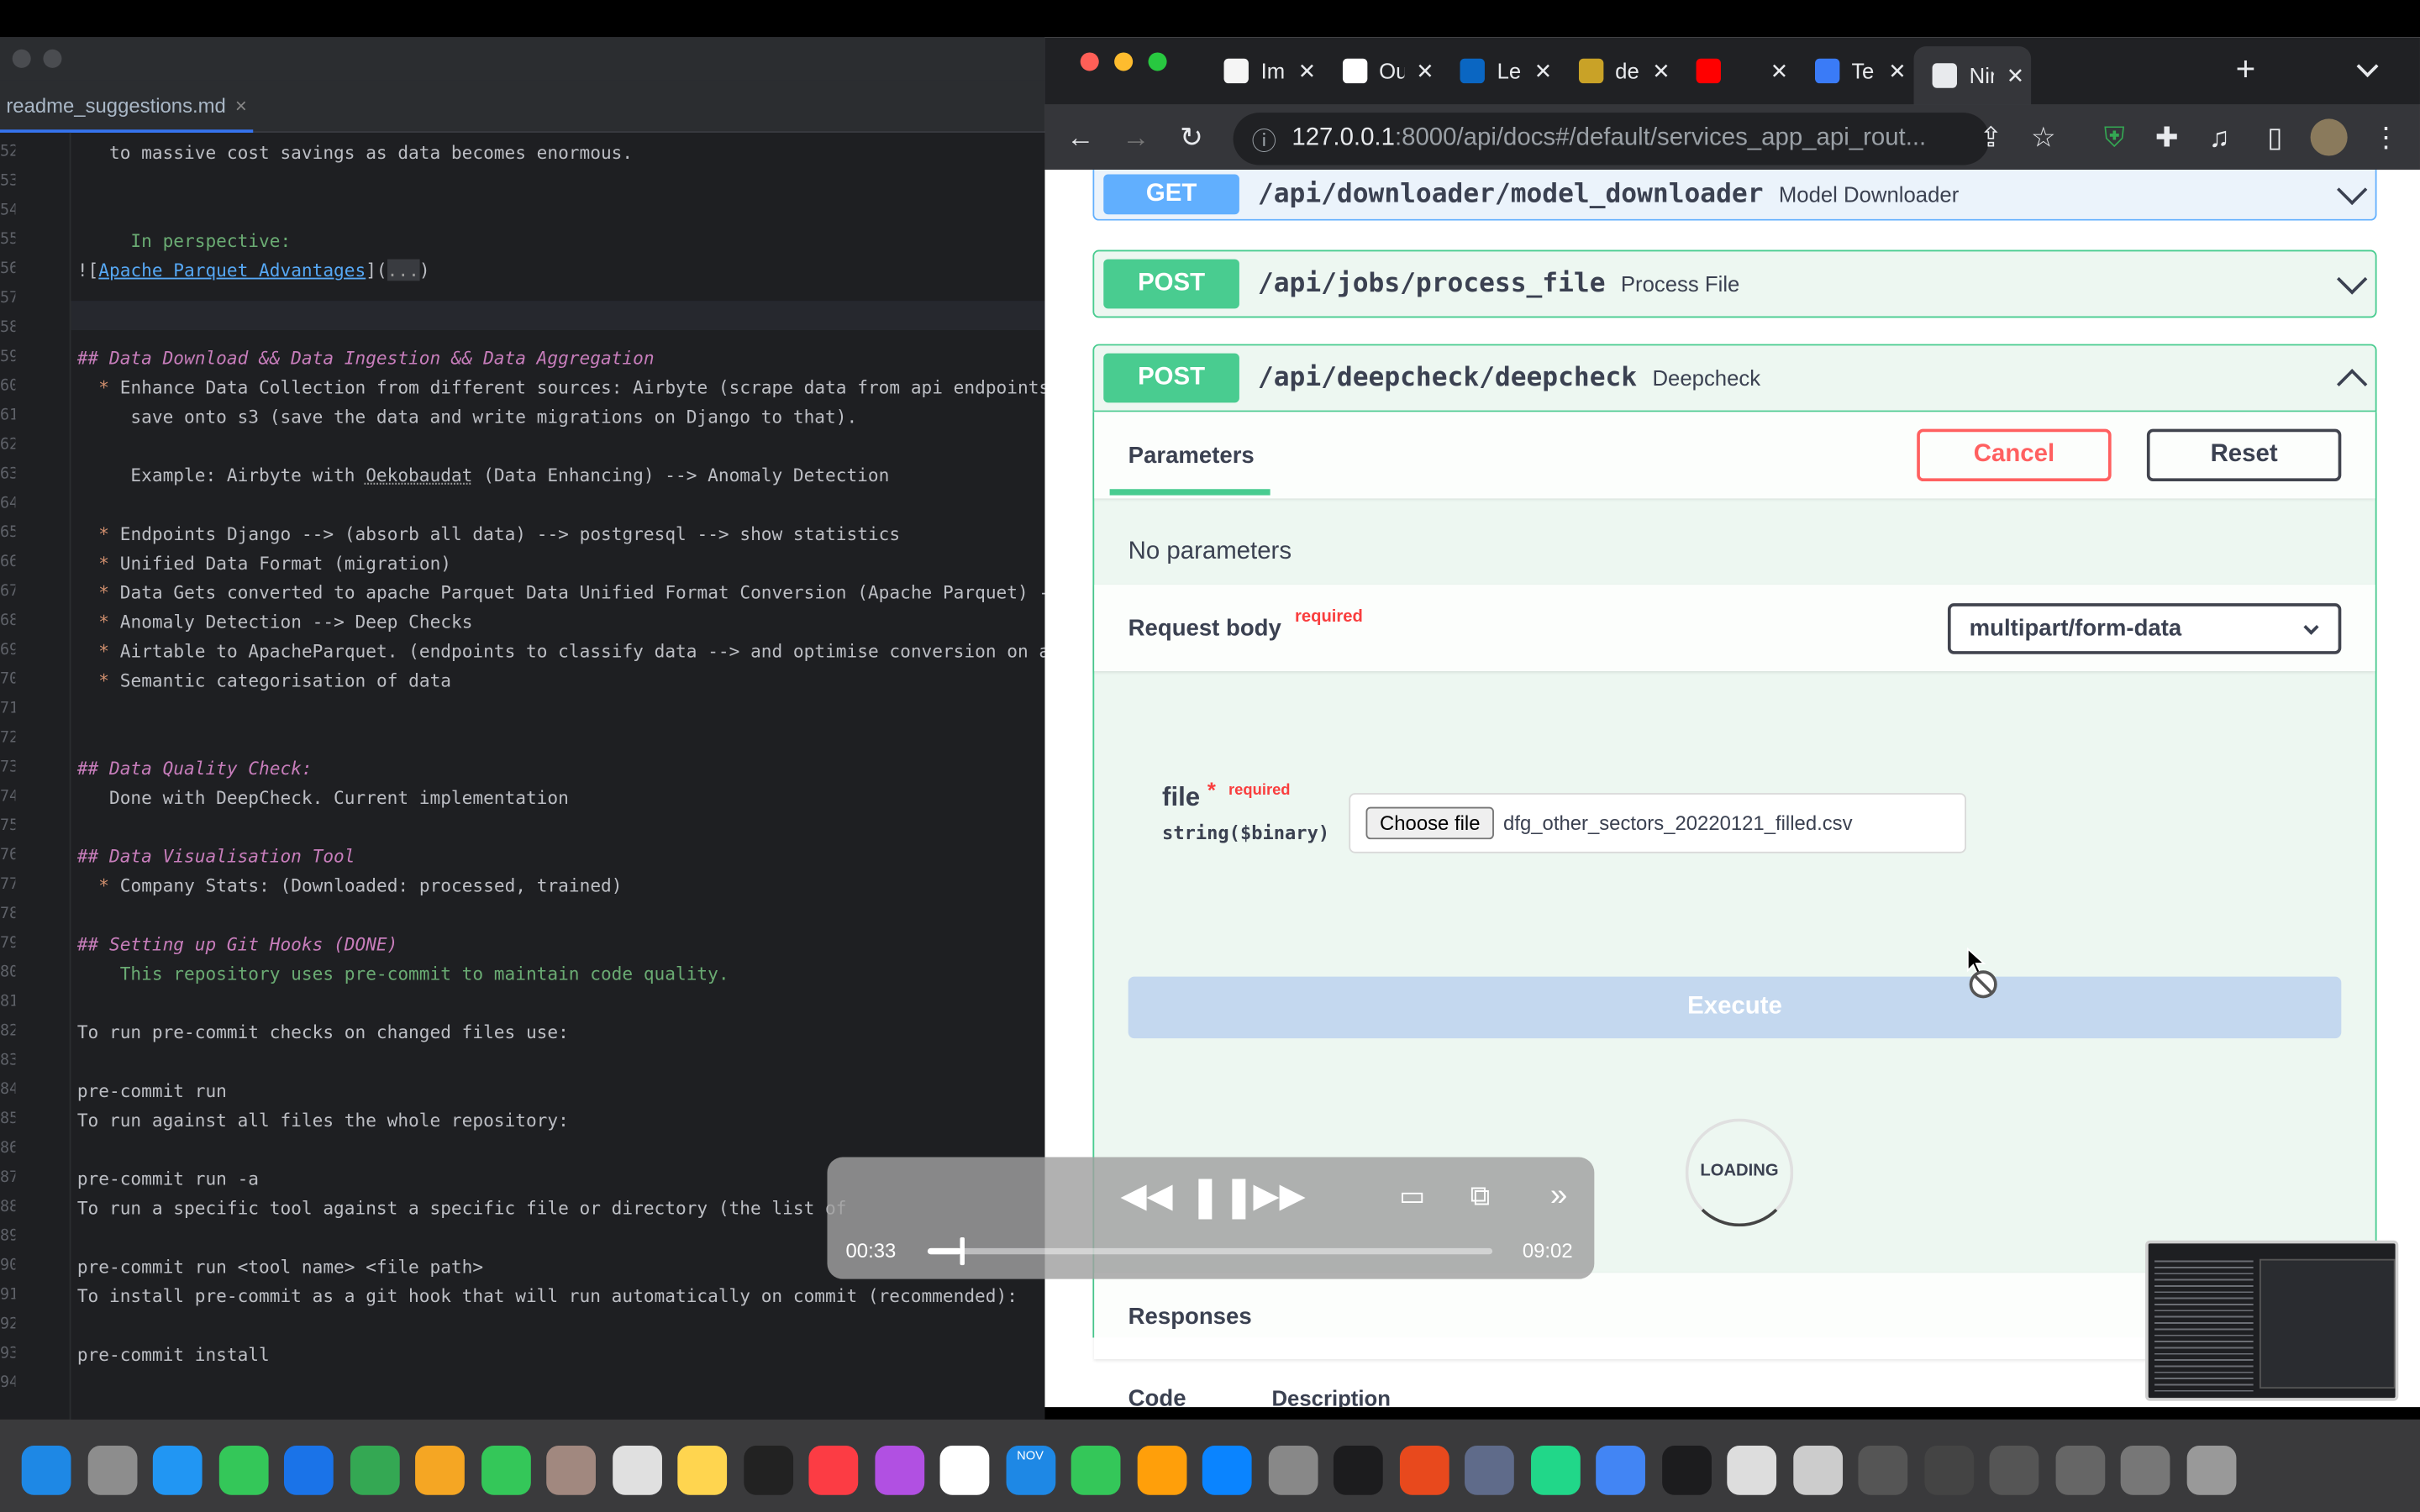 The image size is (2420, 1512). Describe the element at coordinates (8, 1237) in the screenshot. I see `line-number: 89` at that location.